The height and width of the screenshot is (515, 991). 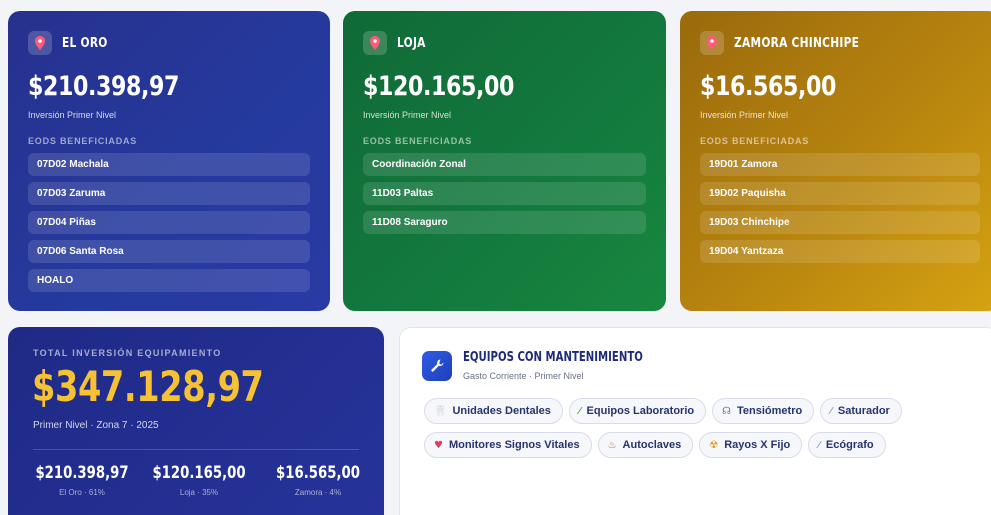 I want to click on breakdown-label: Loja · 35%, so click(x=199, y=492).